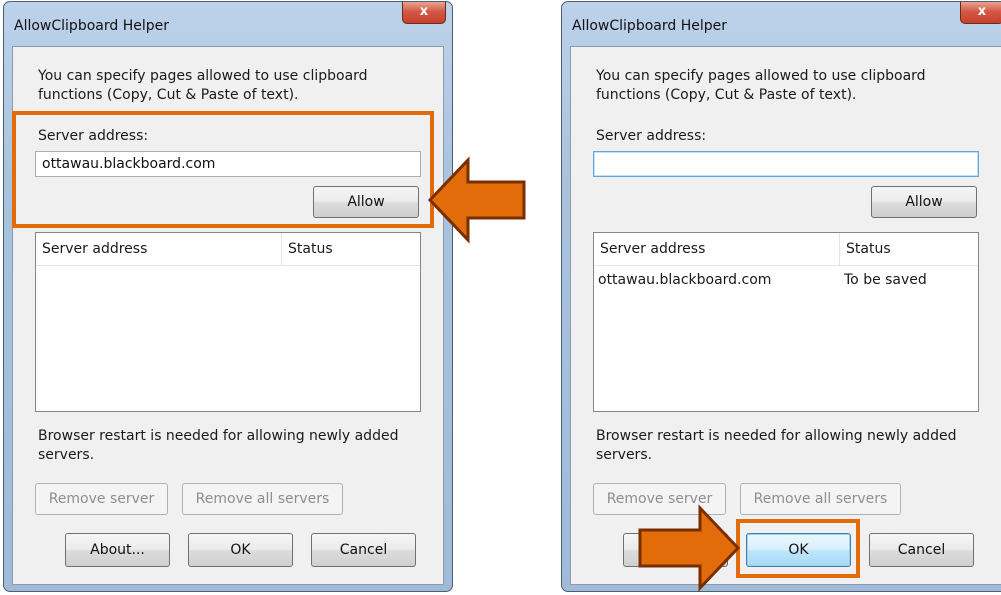  What do you see at coordinates (651, 136) in the screenshot?
I see `server-address-label: Server address:` at bounding box center [651, 136].